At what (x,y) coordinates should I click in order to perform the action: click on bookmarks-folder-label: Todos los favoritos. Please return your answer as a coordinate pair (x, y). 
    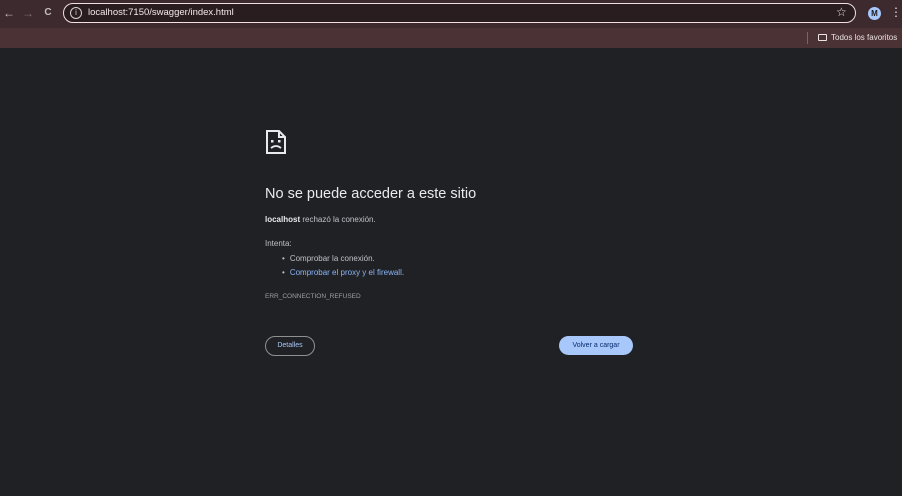
    Looking at the image, I should click on (864, 37).